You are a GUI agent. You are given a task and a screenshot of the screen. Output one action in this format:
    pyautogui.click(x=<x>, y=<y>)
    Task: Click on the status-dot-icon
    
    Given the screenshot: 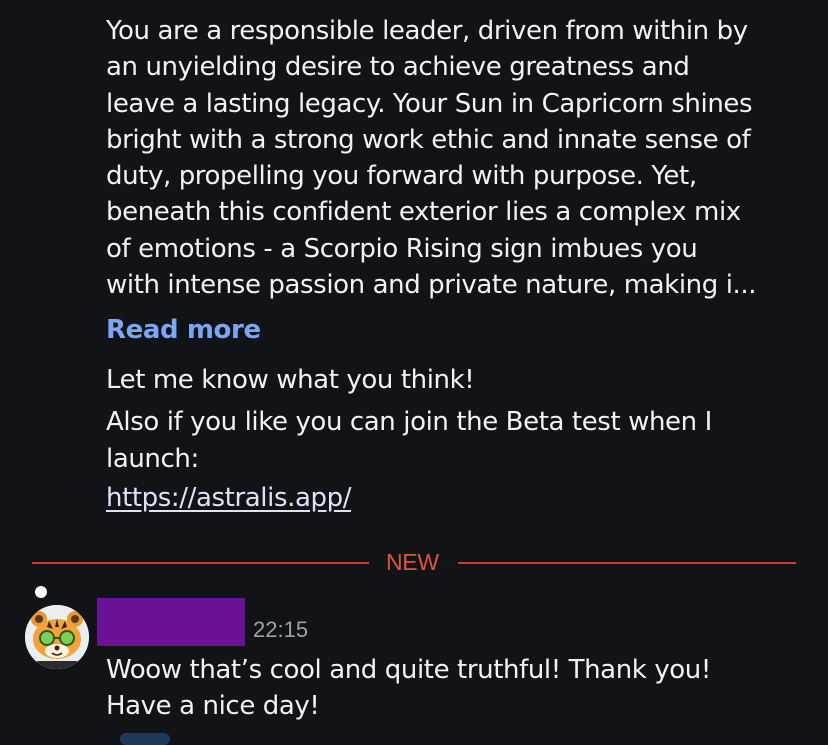 What is the action you would take?
    pyautogui.click(x=41, y=592)
    